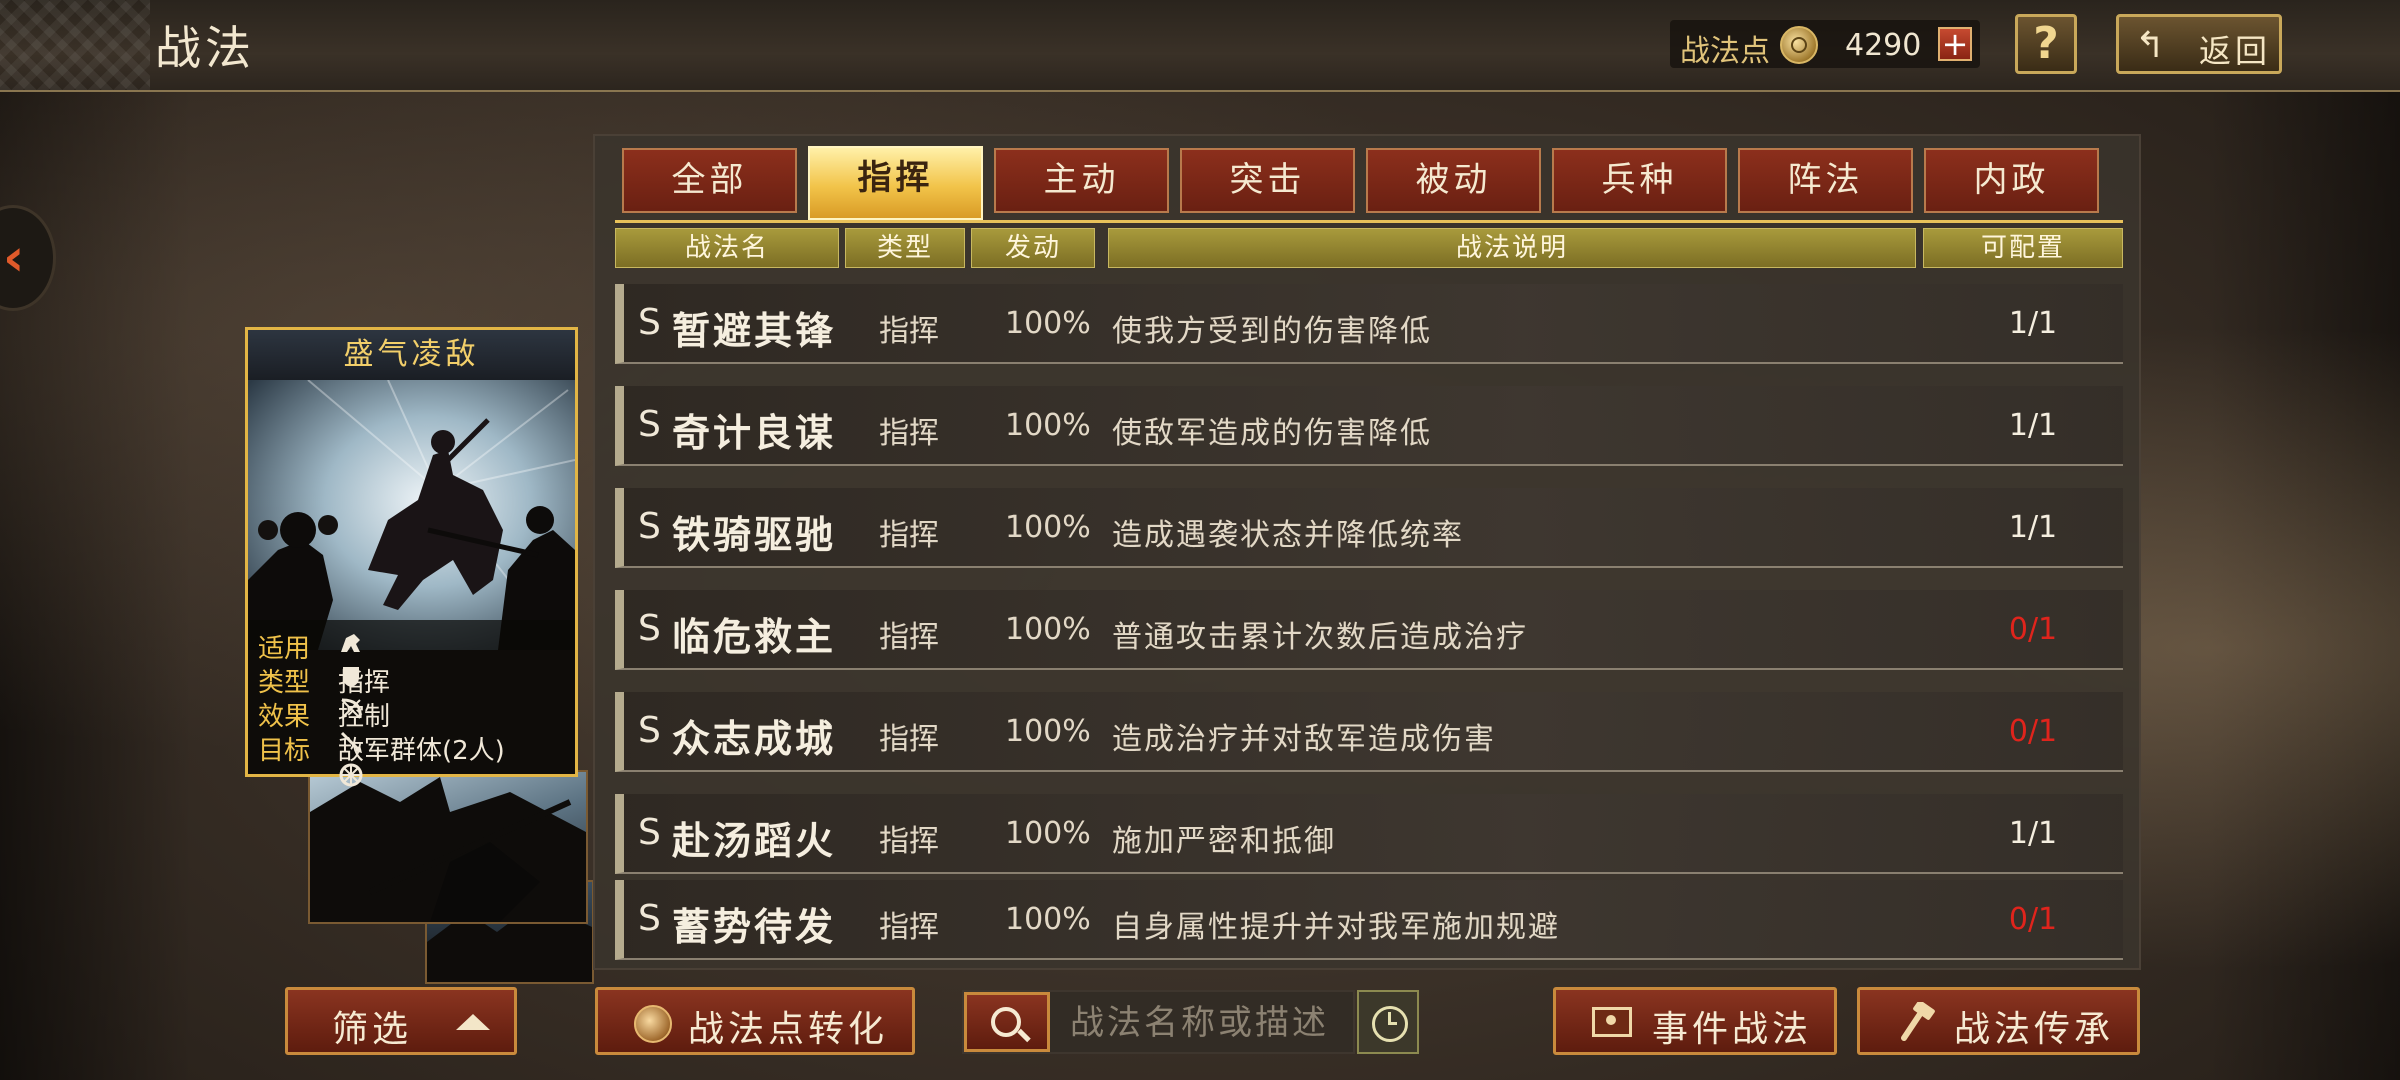 This screenshot has height=1080, width=2400. I want to click on search-button, so click(1007, 1022).